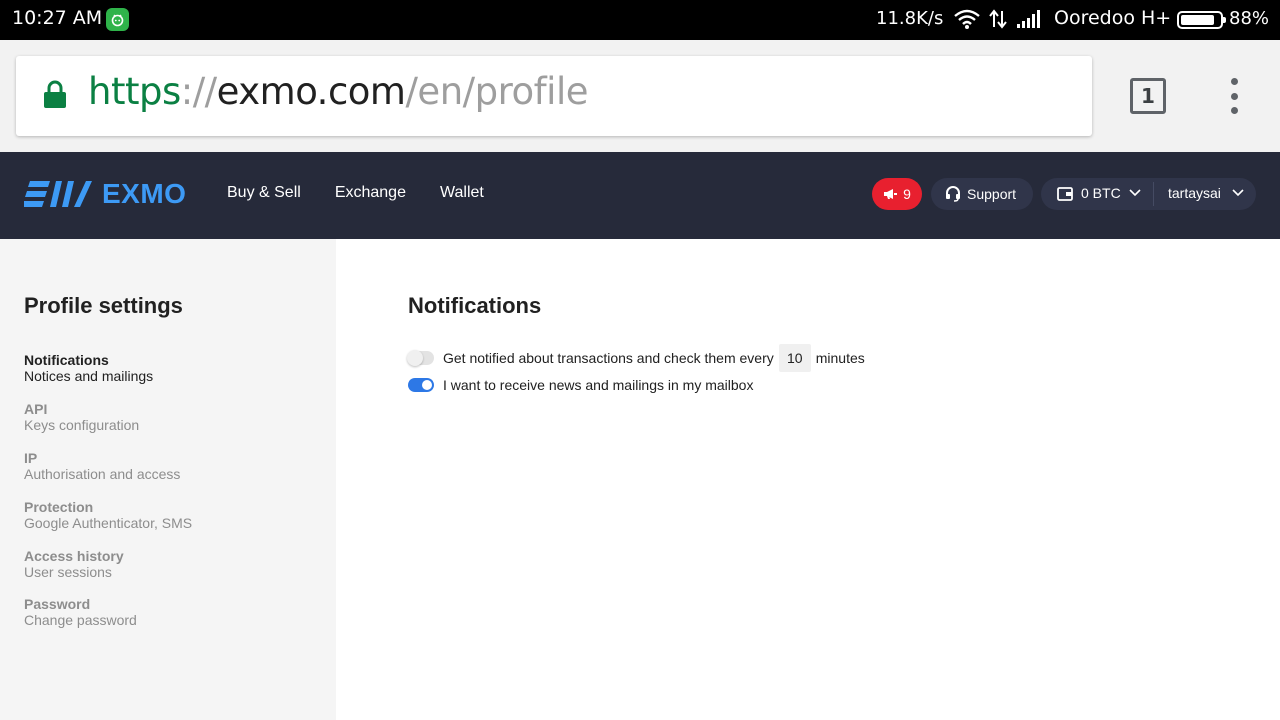 The width and height of the screenshot is (1280, 720). What do you see at coordinates (1065, 194) in the screenshot?
I see `wallet-icon` at bounding box center [1065, 194].